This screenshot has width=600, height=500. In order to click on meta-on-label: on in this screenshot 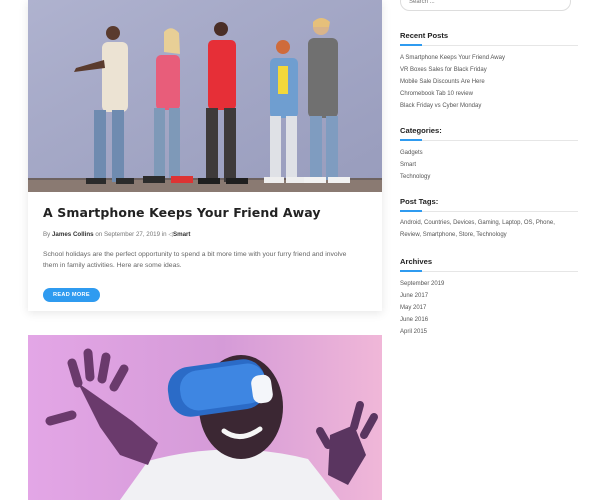, I will do `click(99, 234)`.